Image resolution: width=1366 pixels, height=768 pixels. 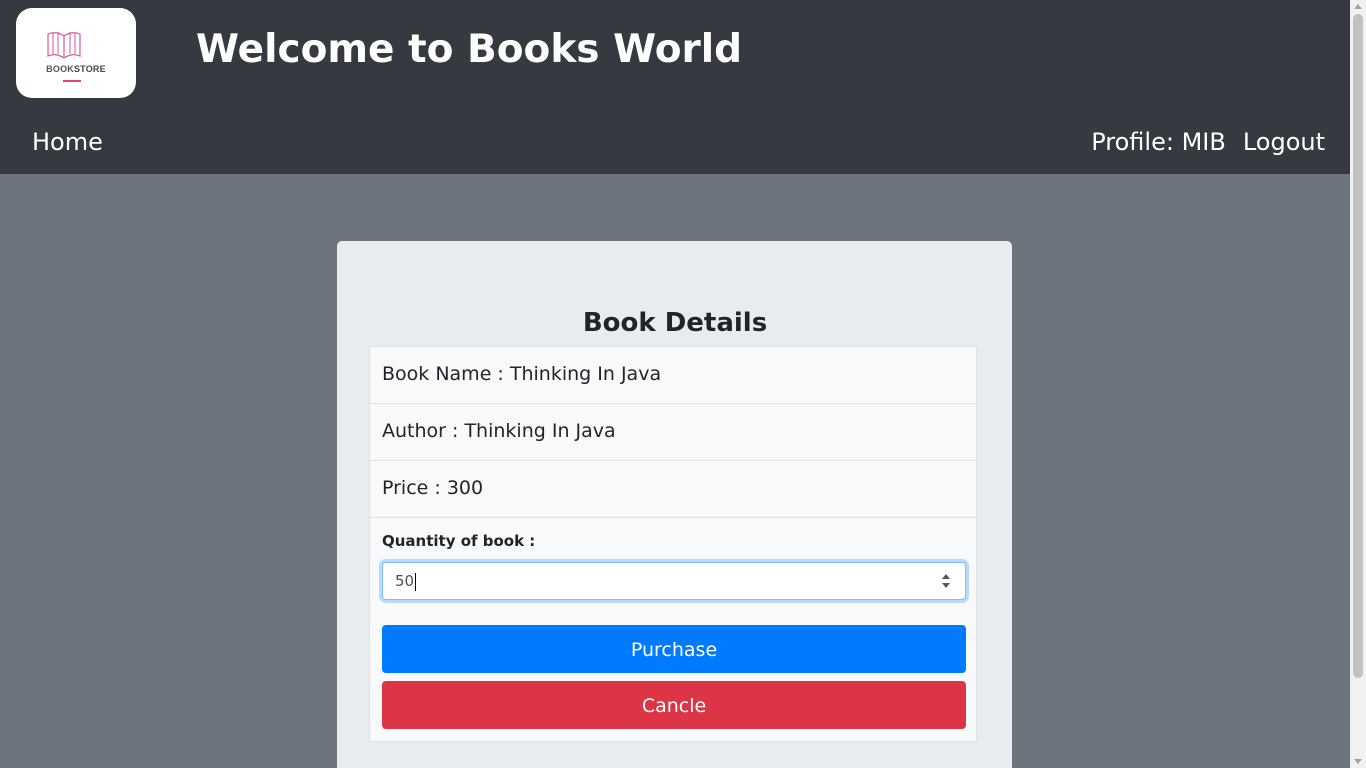 I want to click on quantity-value: 50, so click(x=405, y=581).